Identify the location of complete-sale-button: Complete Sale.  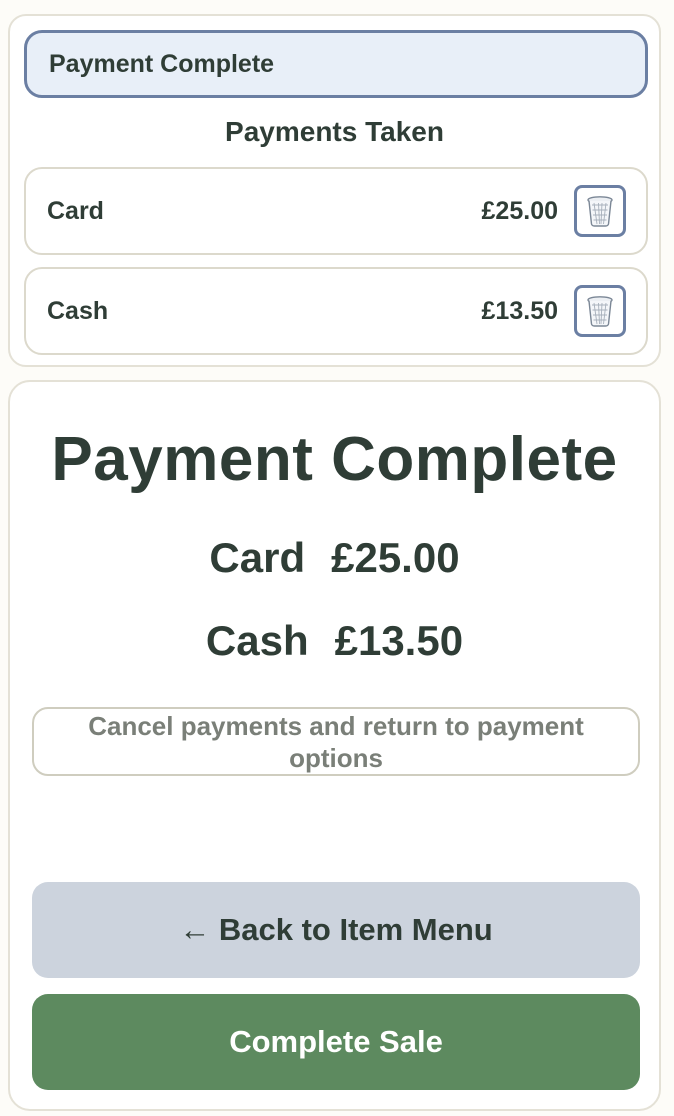
(336, 1042).